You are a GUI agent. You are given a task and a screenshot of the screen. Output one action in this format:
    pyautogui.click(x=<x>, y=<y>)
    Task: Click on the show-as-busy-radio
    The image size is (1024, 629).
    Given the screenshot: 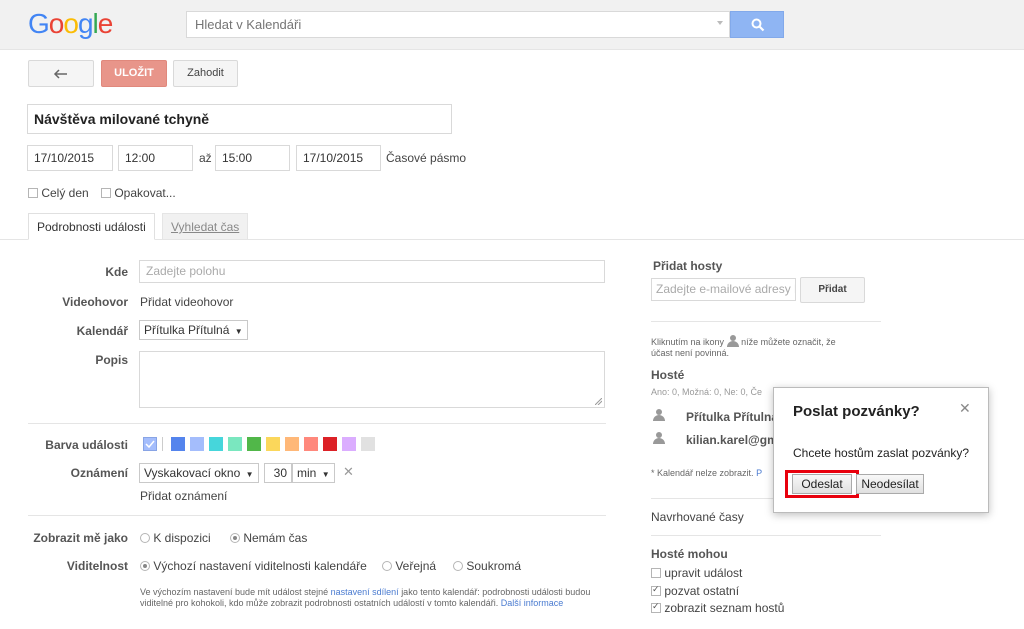 What is the action you would take?
    pyautogui.click(x=235, y=537)
    